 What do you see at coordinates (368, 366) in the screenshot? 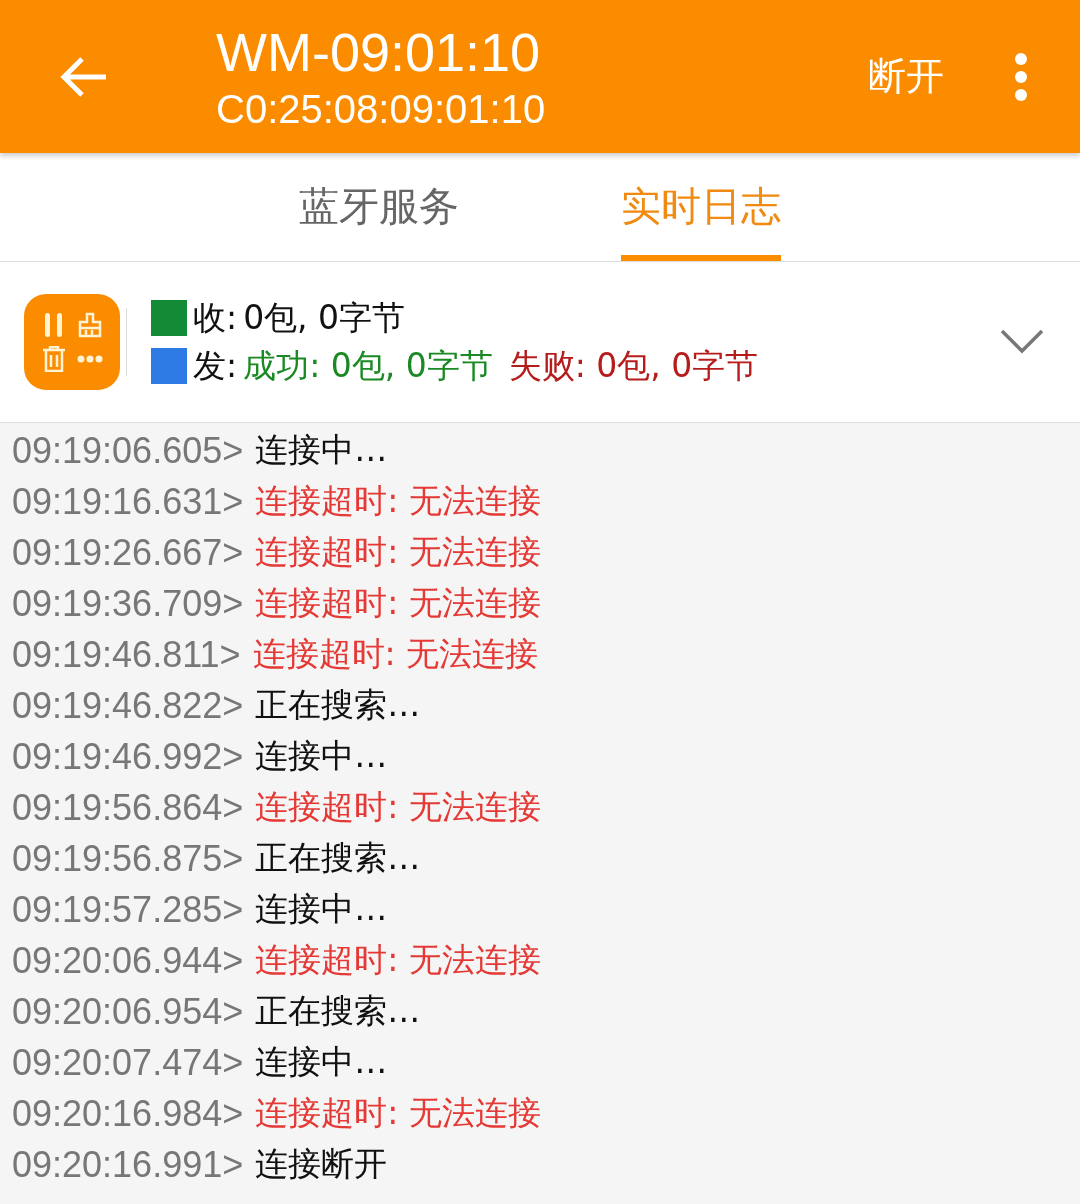
I see `stat-value: 成功: 0包, 0字节` at bounding box center [368, 366].